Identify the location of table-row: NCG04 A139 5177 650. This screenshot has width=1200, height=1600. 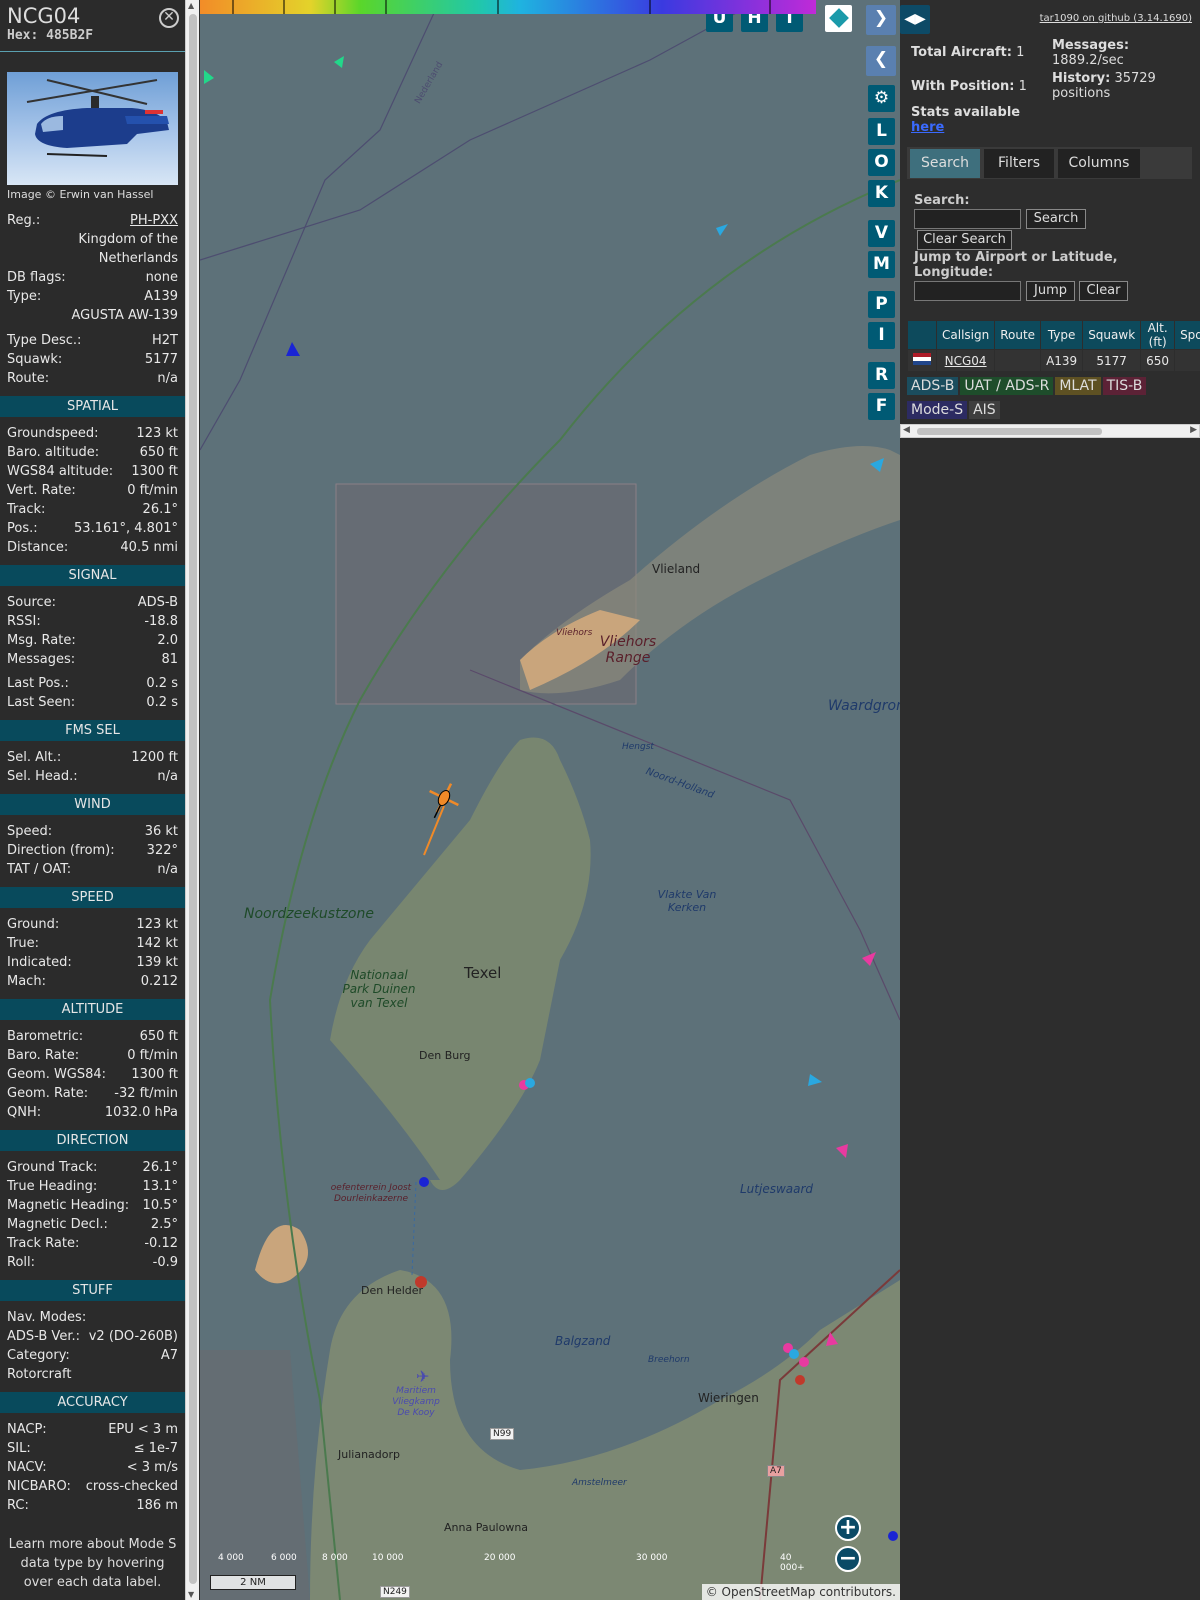
(1053, 360).